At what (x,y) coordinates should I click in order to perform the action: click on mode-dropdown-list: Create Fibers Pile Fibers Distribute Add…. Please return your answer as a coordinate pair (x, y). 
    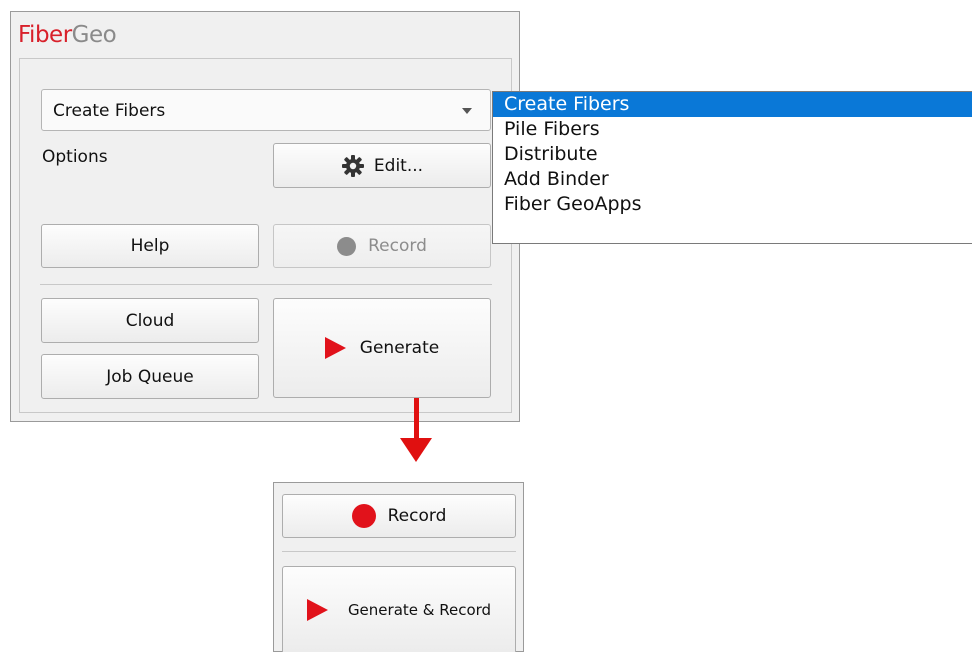
    Looking at the image, I should click on (732, 167).